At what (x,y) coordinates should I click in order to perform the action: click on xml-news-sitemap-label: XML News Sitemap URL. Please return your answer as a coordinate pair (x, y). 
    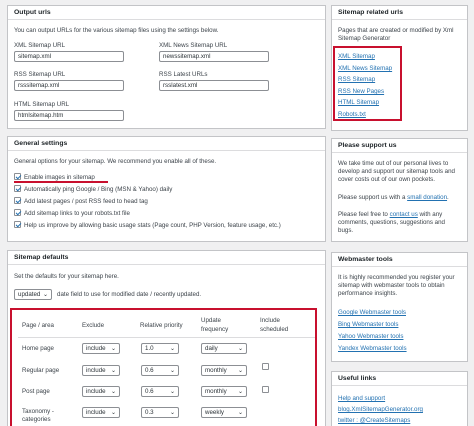
    Looking at the image, I should click on (193, 45).